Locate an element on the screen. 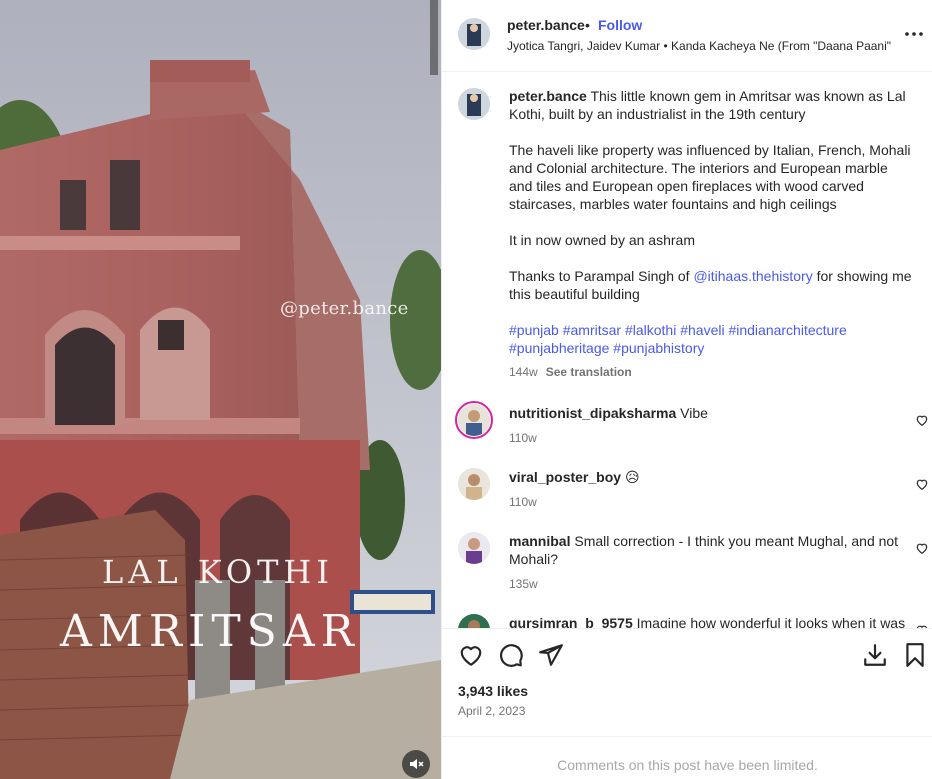 The image size is (932, 779). see-translation-button: See translation is located at coordinates (589, 372).